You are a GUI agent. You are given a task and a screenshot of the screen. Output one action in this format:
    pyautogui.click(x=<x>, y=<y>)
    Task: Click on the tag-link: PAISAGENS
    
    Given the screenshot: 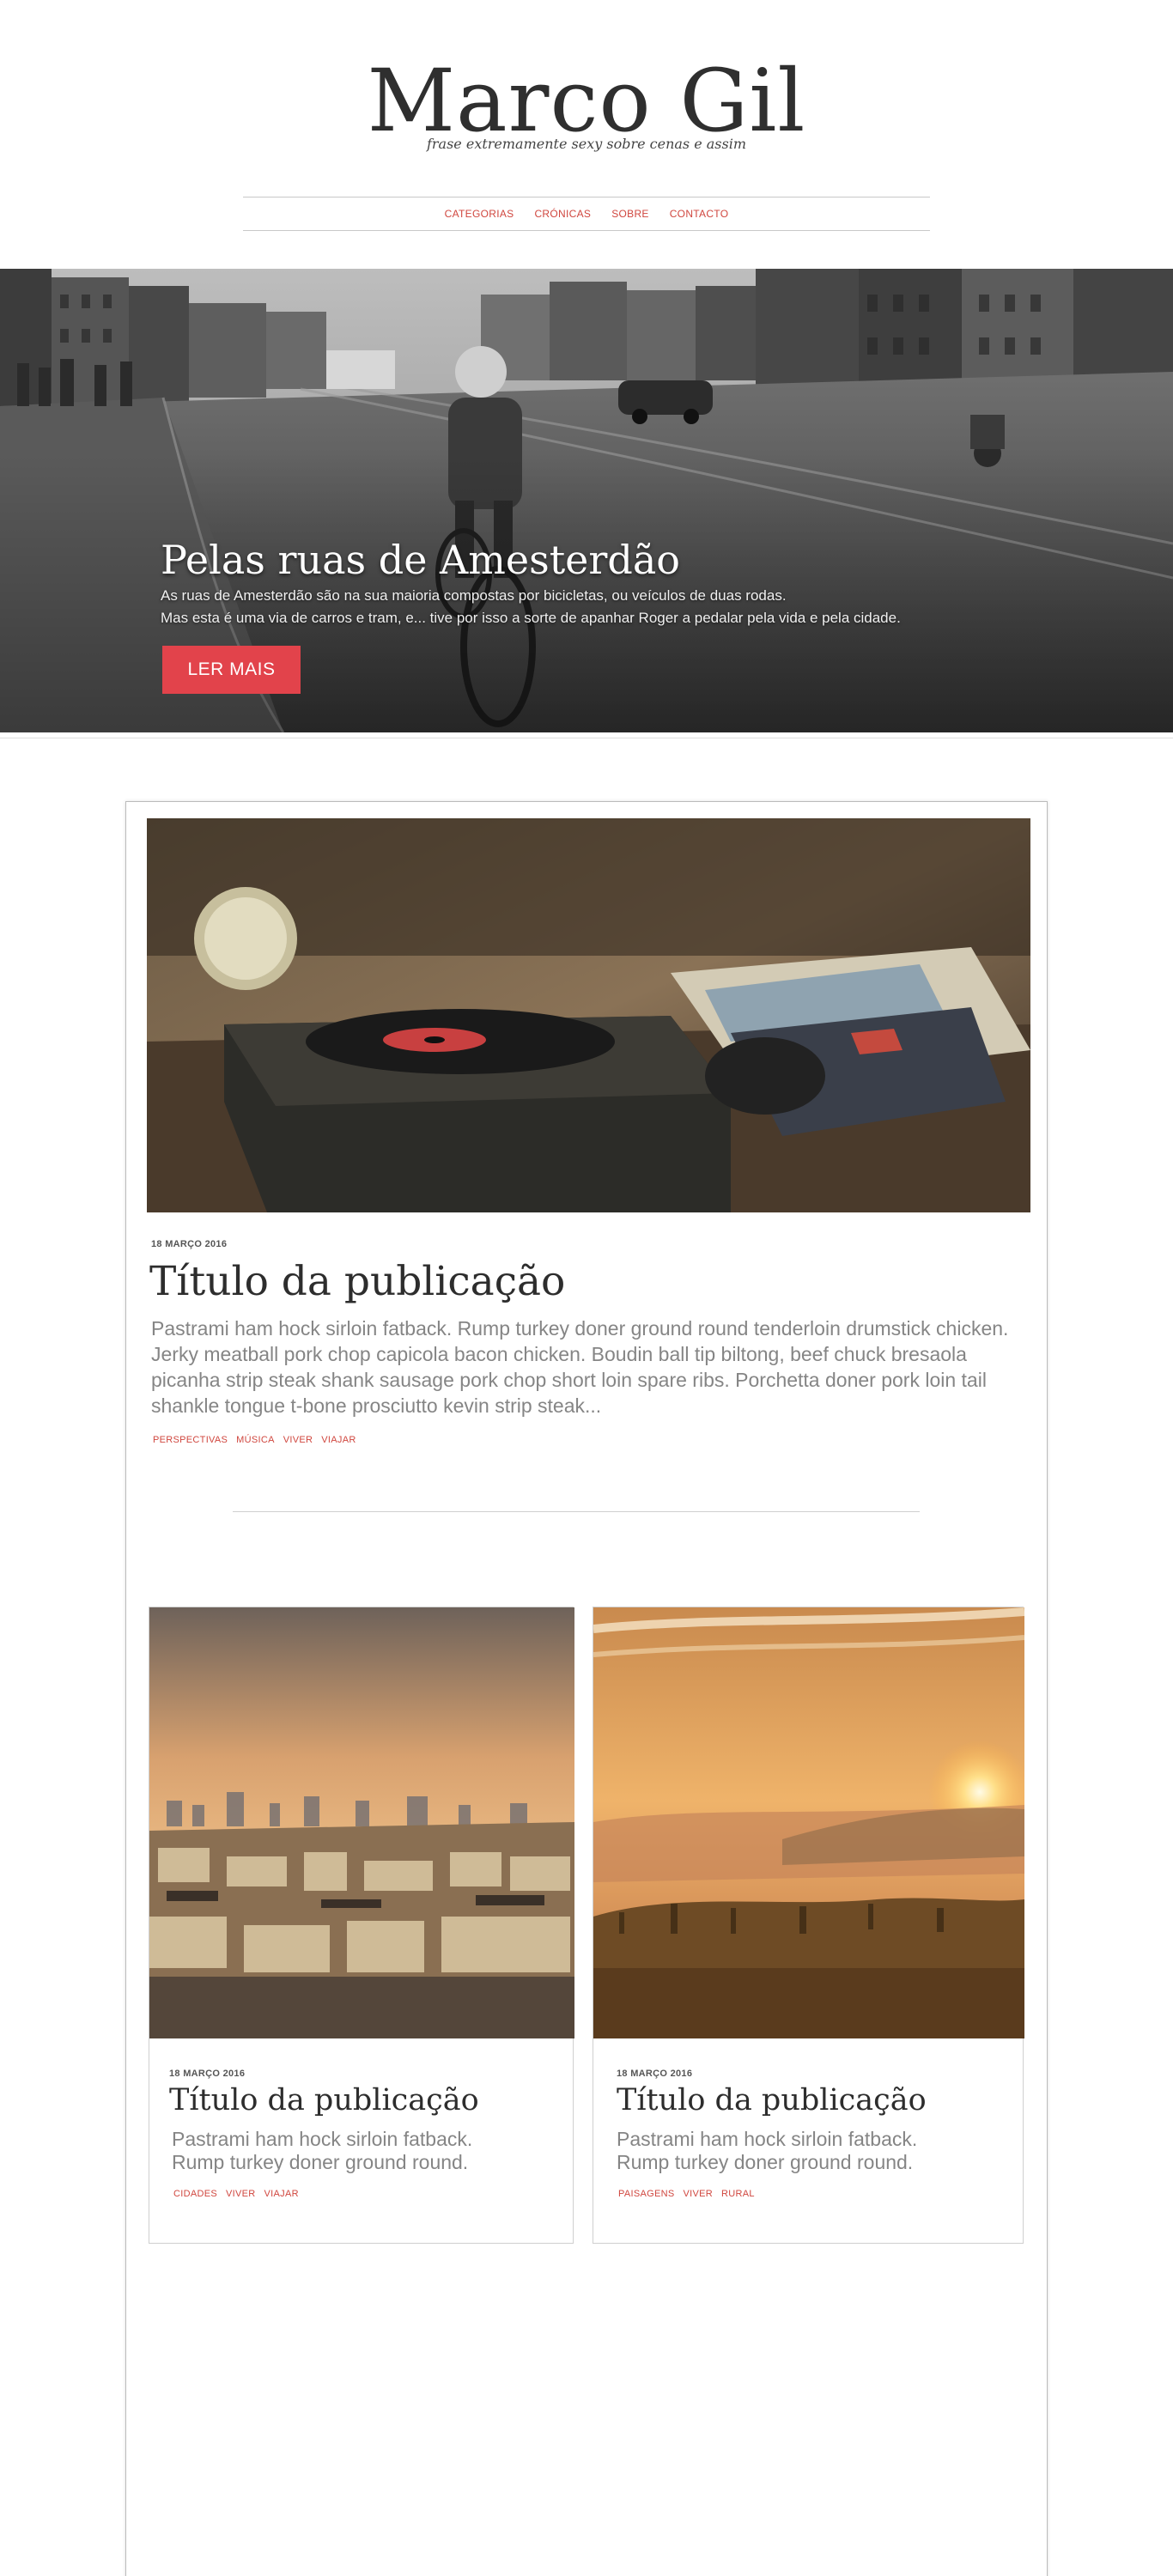 What is the action you would take?
    pyautogui.click(x=646, y=2194)
    